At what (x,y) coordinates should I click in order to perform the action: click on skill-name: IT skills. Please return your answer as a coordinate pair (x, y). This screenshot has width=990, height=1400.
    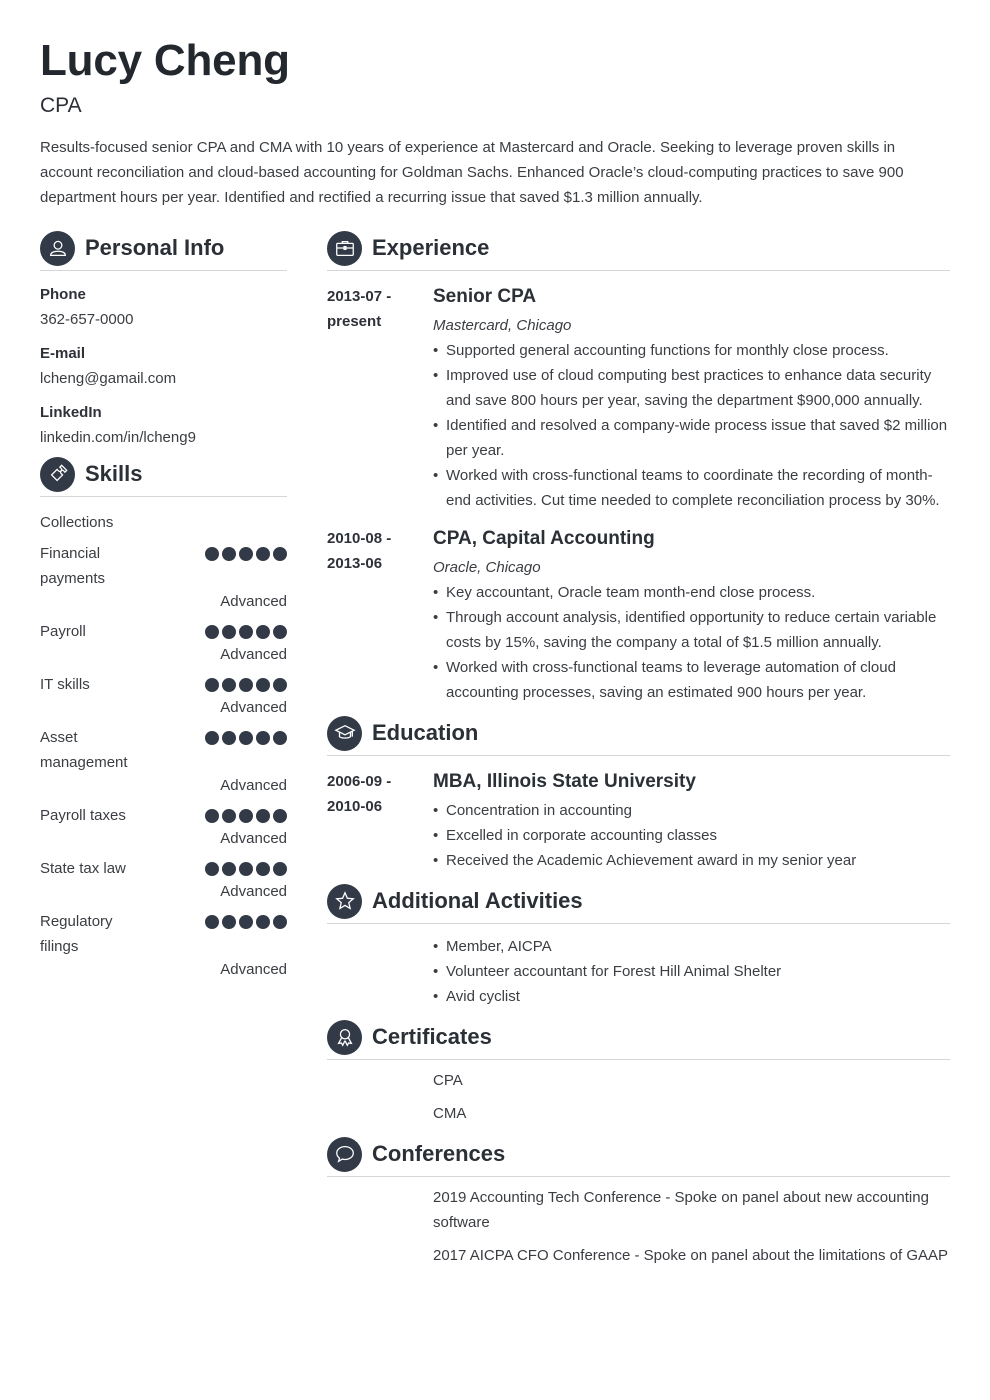
    Looking at the image, I should click on (65, 684).